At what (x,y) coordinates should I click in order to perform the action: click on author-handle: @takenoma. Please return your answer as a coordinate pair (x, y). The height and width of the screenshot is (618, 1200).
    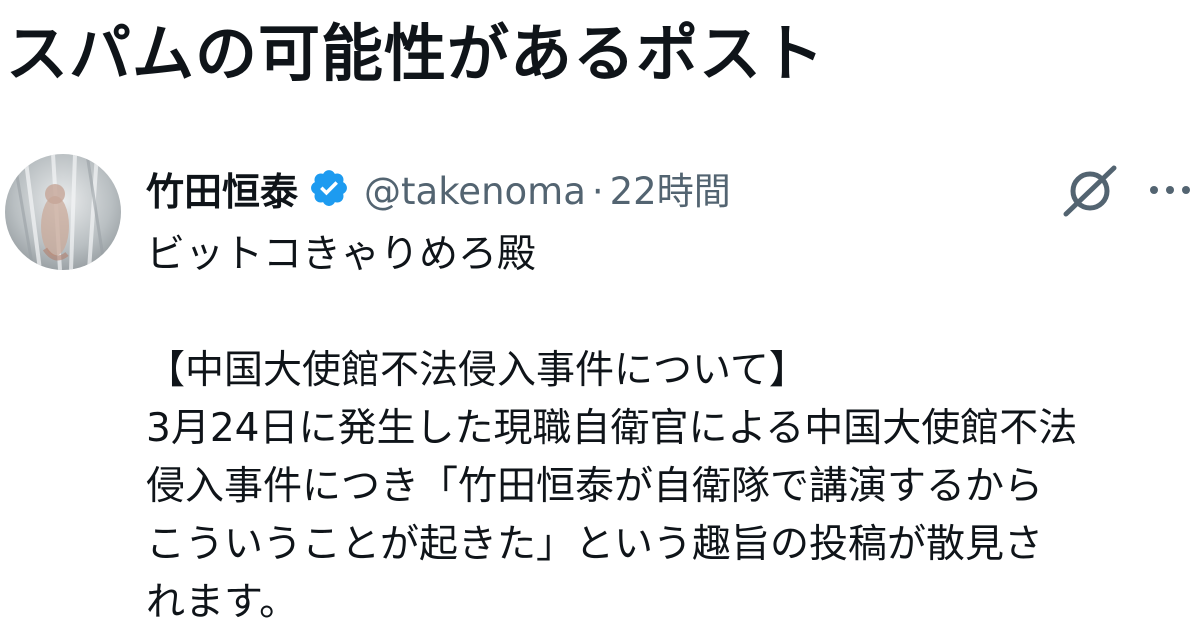
    Looking at the image, I should click on (475, 191).